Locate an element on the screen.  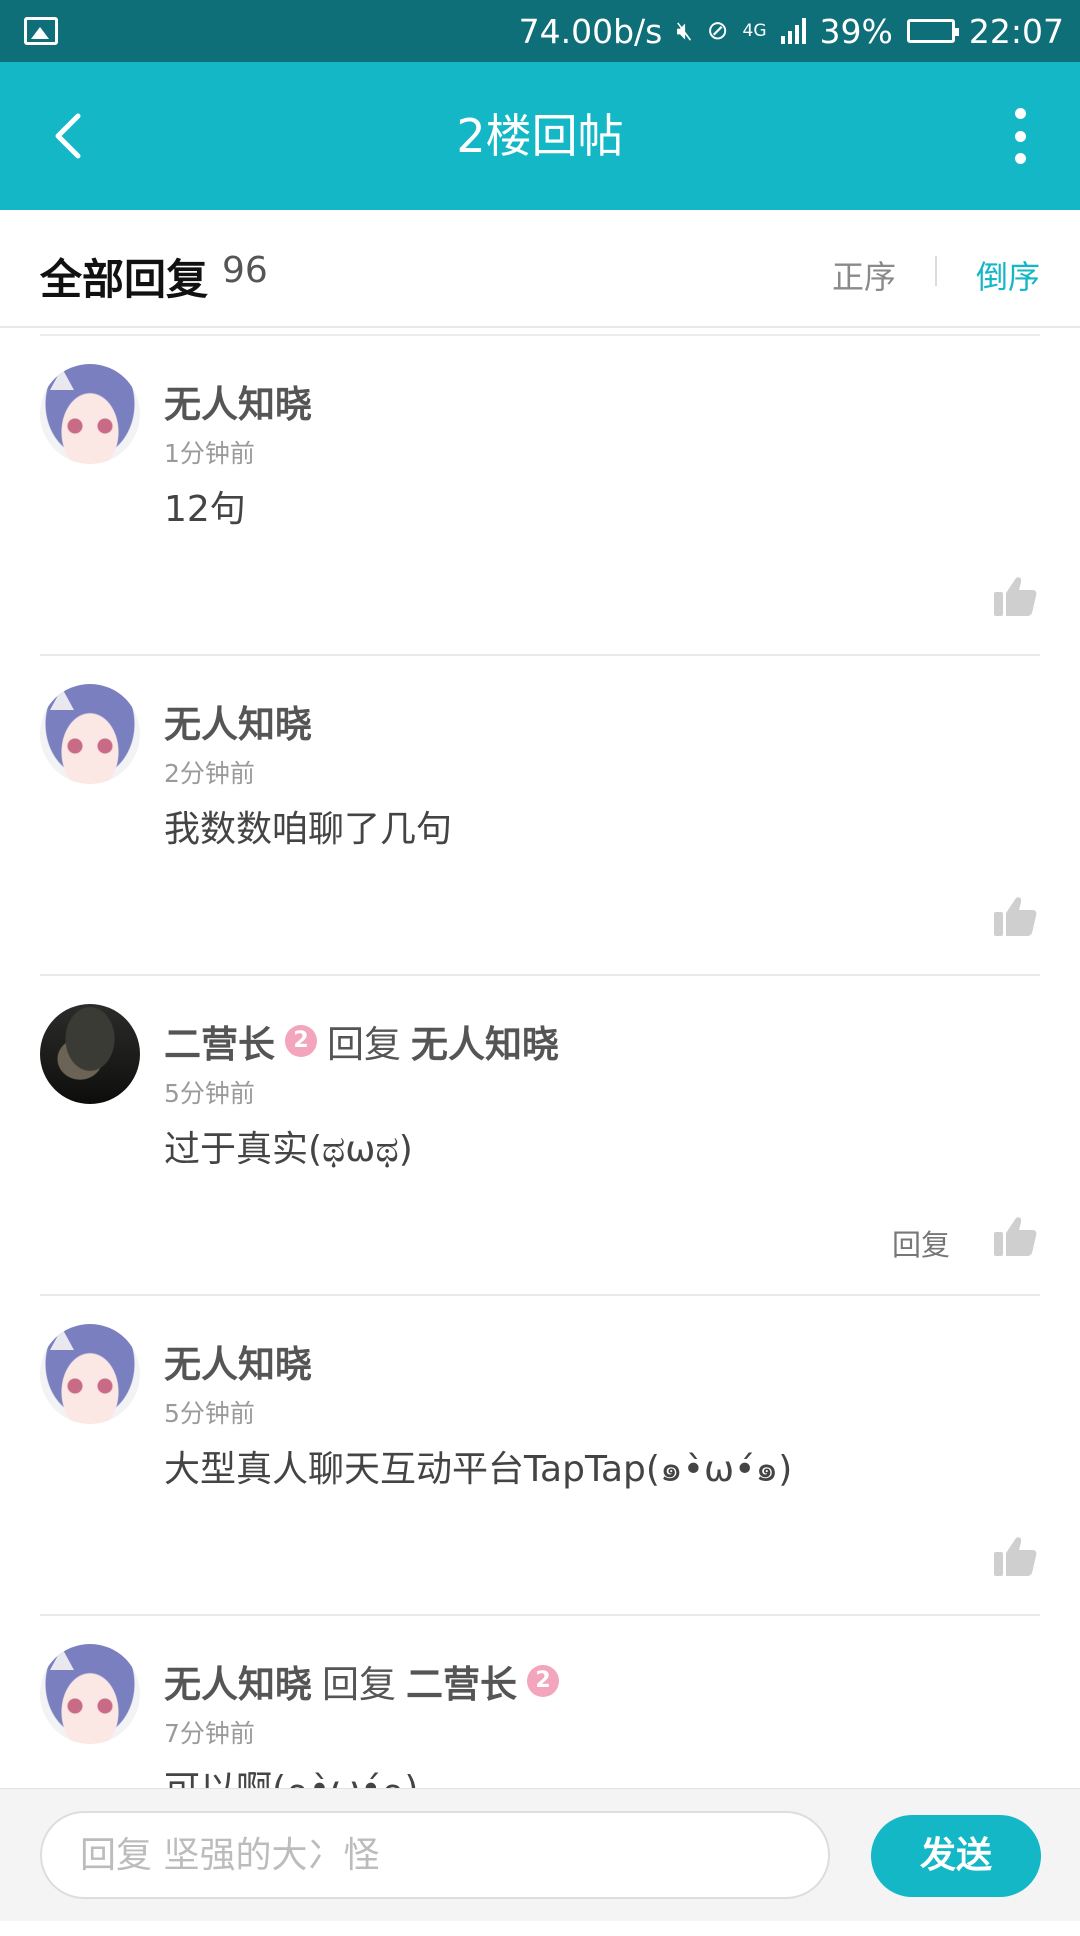
list-divider is located at coordinates (540, 335).